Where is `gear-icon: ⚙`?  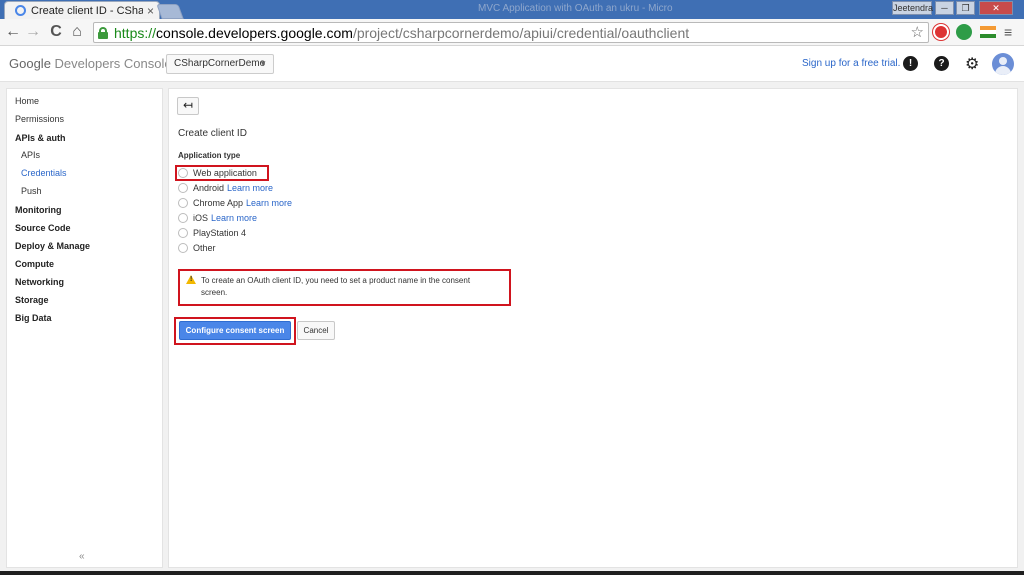 gear-icon: ⚙ is located at coordinates (972, 64).